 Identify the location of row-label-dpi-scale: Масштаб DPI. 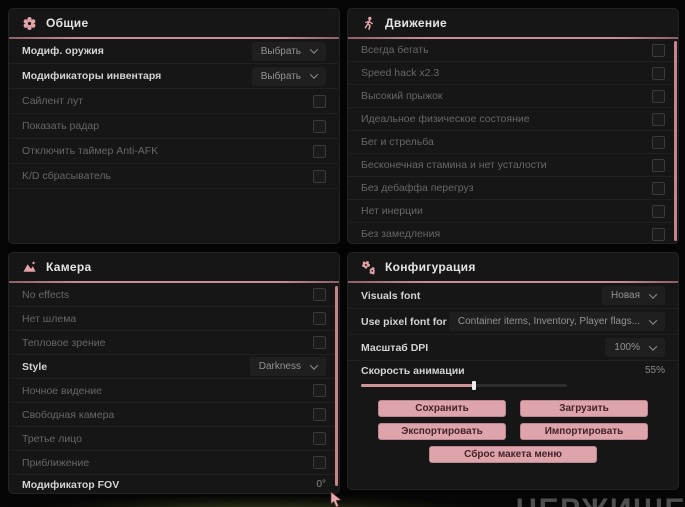
(395, 347).